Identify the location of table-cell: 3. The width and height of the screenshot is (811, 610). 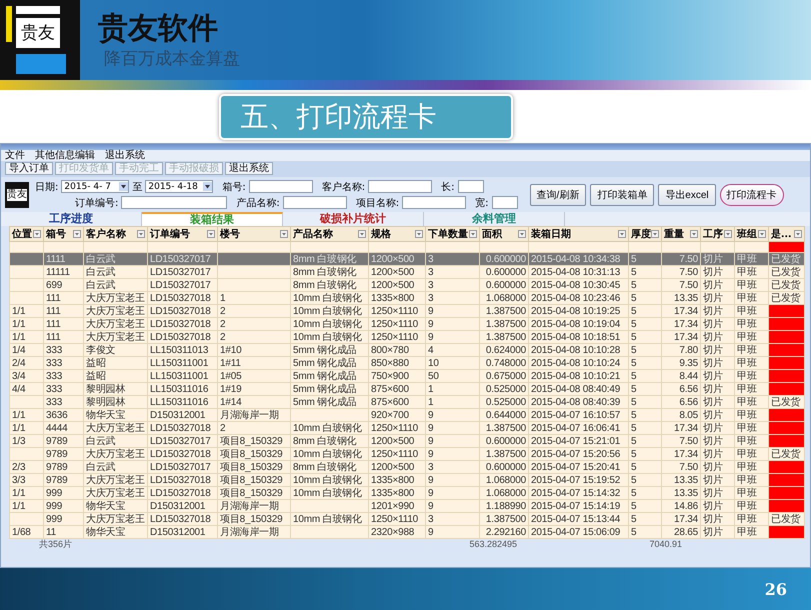
(431, 272).